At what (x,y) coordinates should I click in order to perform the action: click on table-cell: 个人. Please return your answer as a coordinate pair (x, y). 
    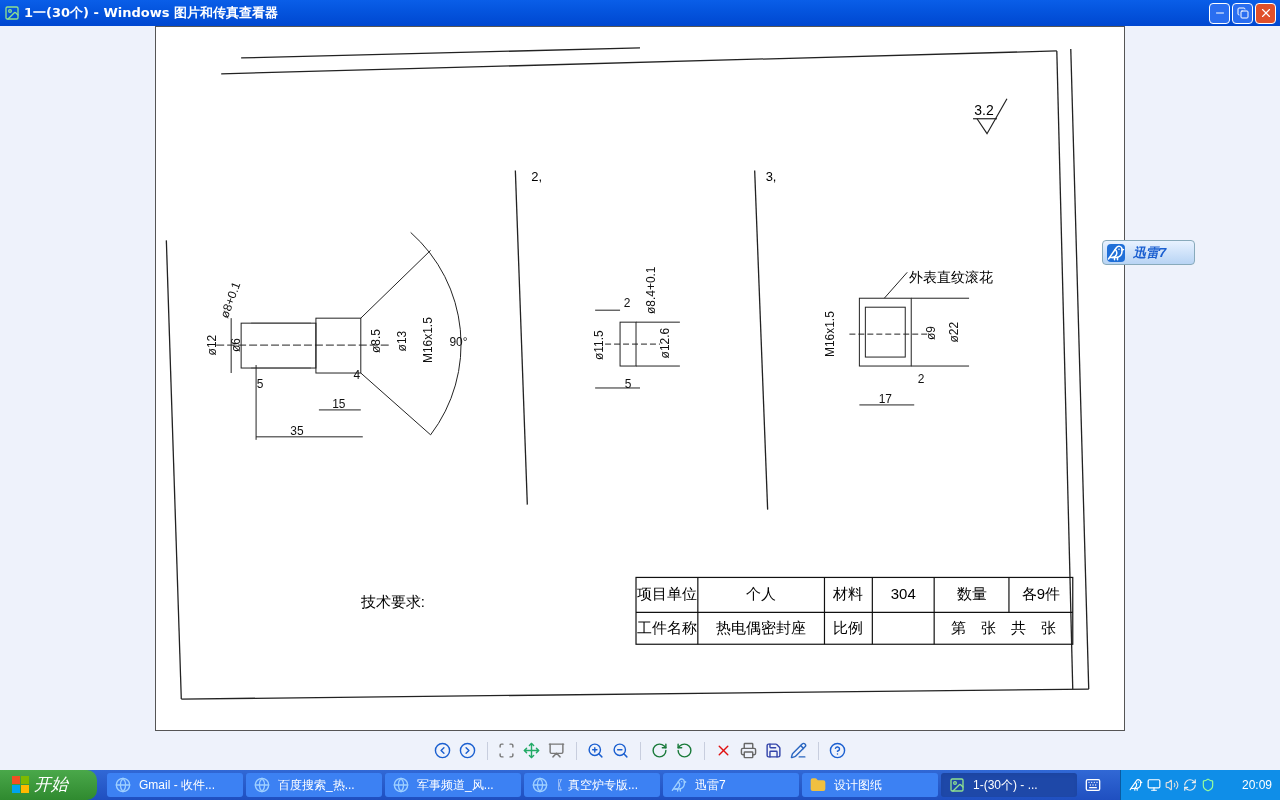
    Looking at the image, I should click on (761, 594).